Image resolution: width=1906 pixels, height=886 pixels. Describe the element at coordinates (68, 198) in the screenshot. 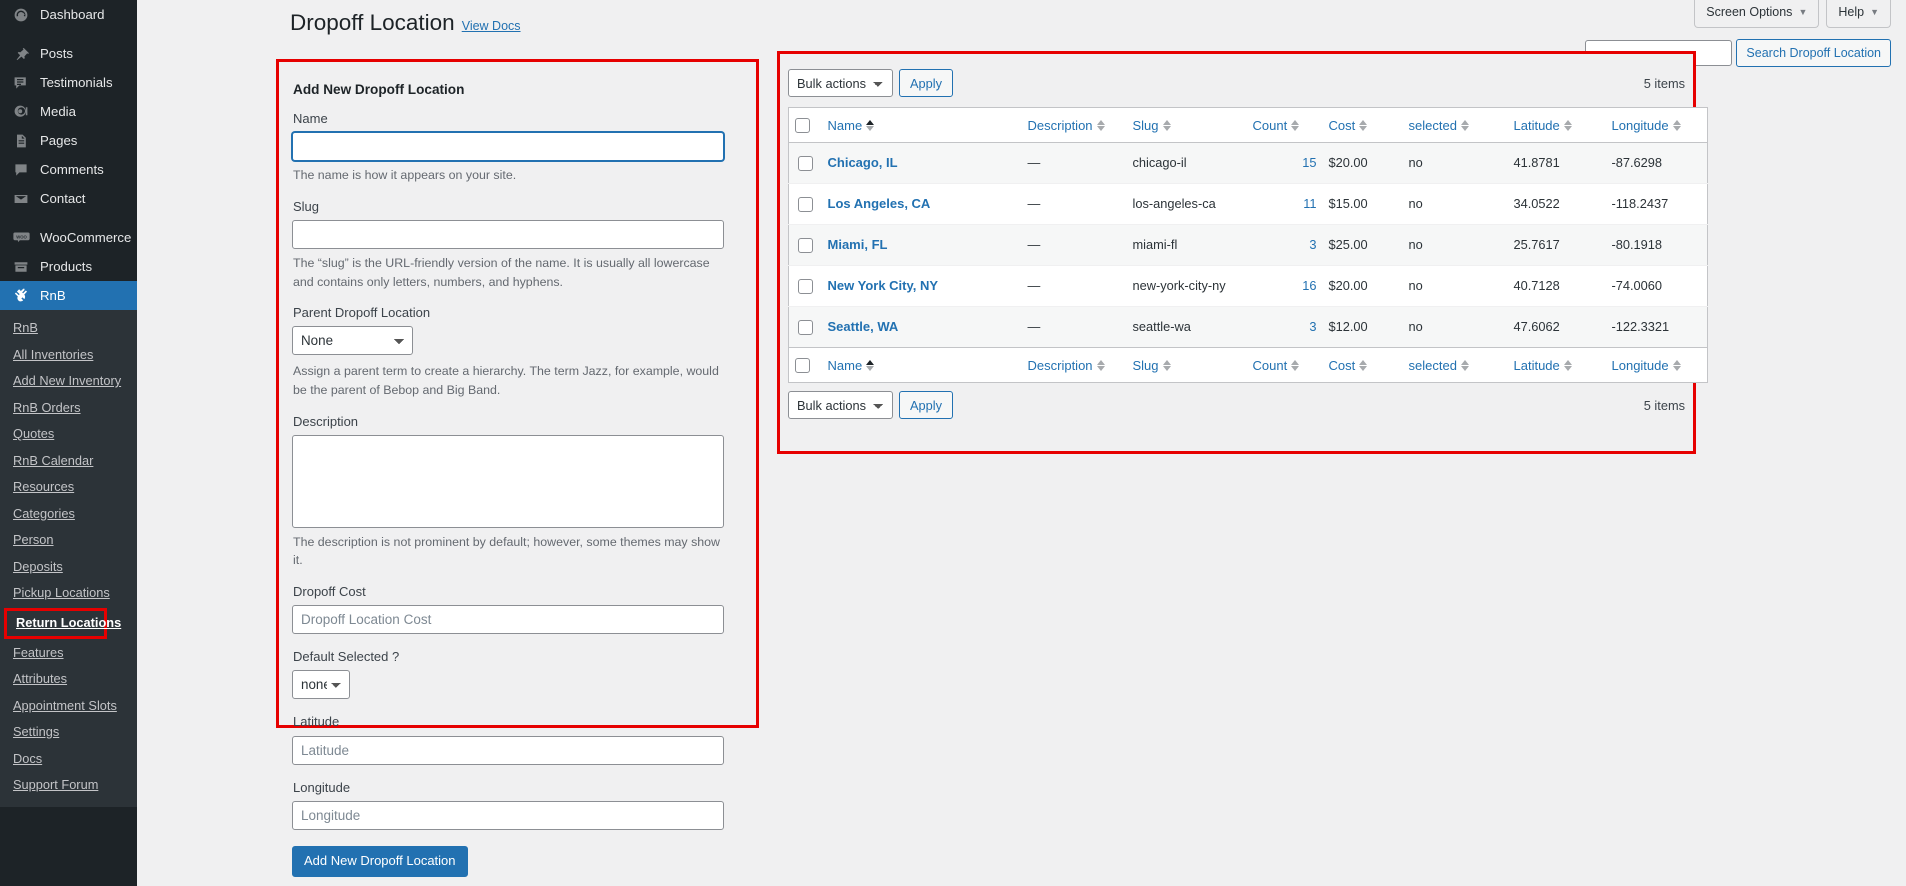

I see `sidebar-item-contact: Contact` at that location.